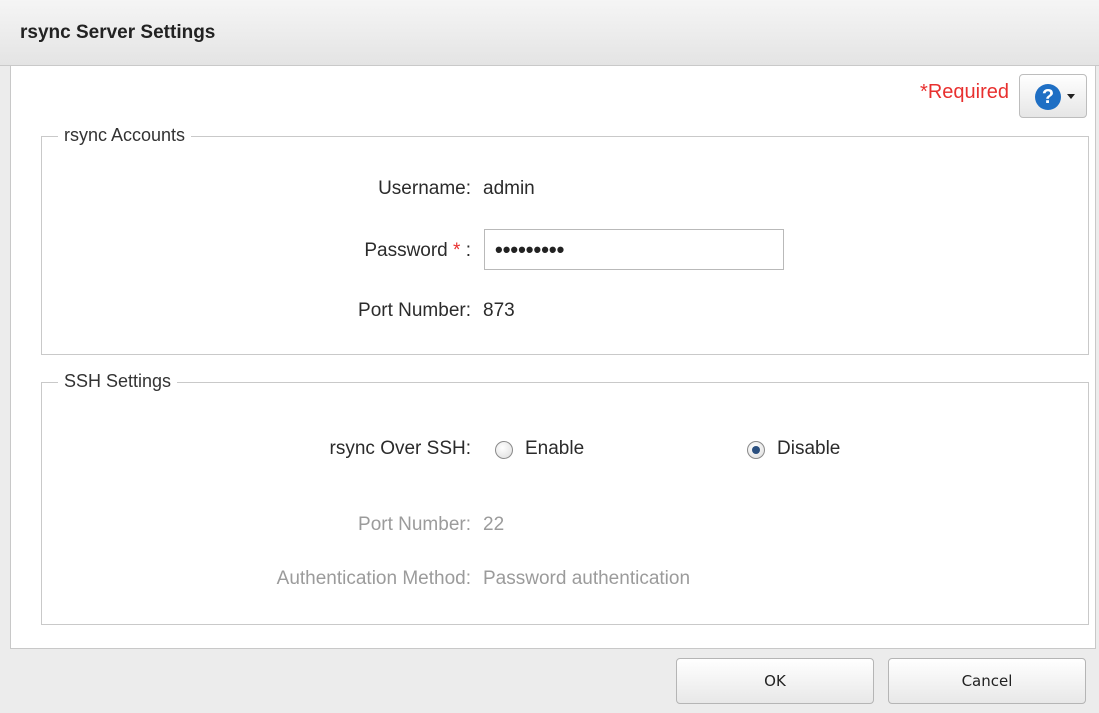 This screenshot has width=1099, height=713. What do you see at coordinates (756, 450) in the screenshot?
I see `ssh-disable-radio` at bounding box center [756, 450].